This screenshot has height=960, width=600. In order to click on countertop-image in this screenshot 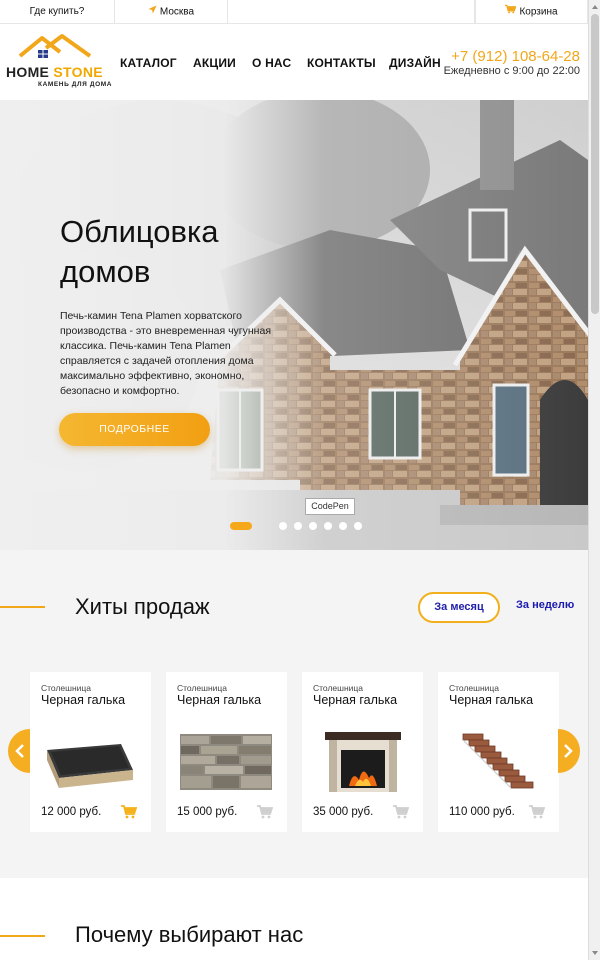, I will do `click(90, 766)`.